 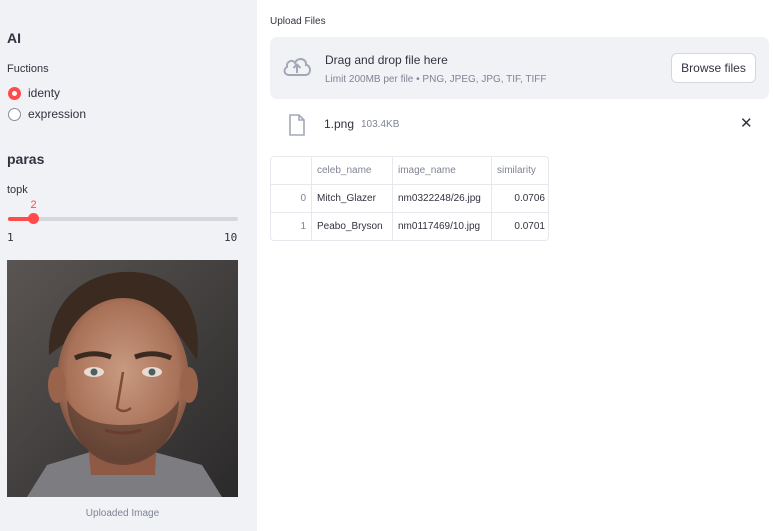 What do you see at coordinates (291, 226) in the screenshot?
I see `table-cell: 1` at bounding box center [291, 226].